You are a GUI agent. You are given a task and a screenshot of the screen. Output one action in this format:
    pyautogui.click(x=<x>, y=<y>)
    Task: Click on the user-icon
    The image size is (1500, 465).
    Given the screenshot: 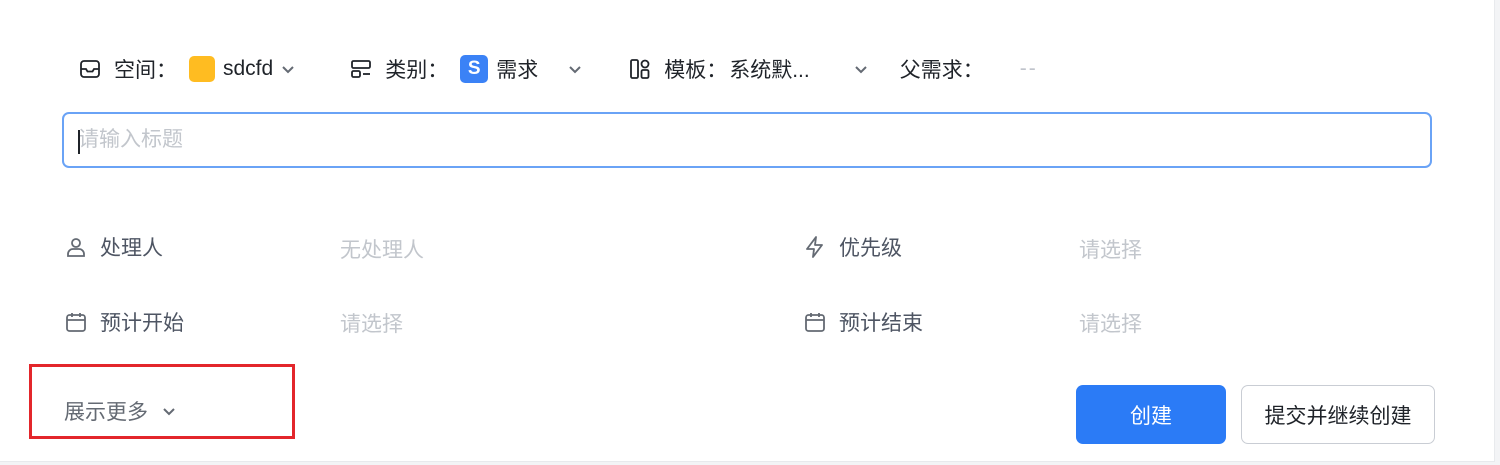 What is the action you would take?
    pyautogui.click(x=76, y=247)
    